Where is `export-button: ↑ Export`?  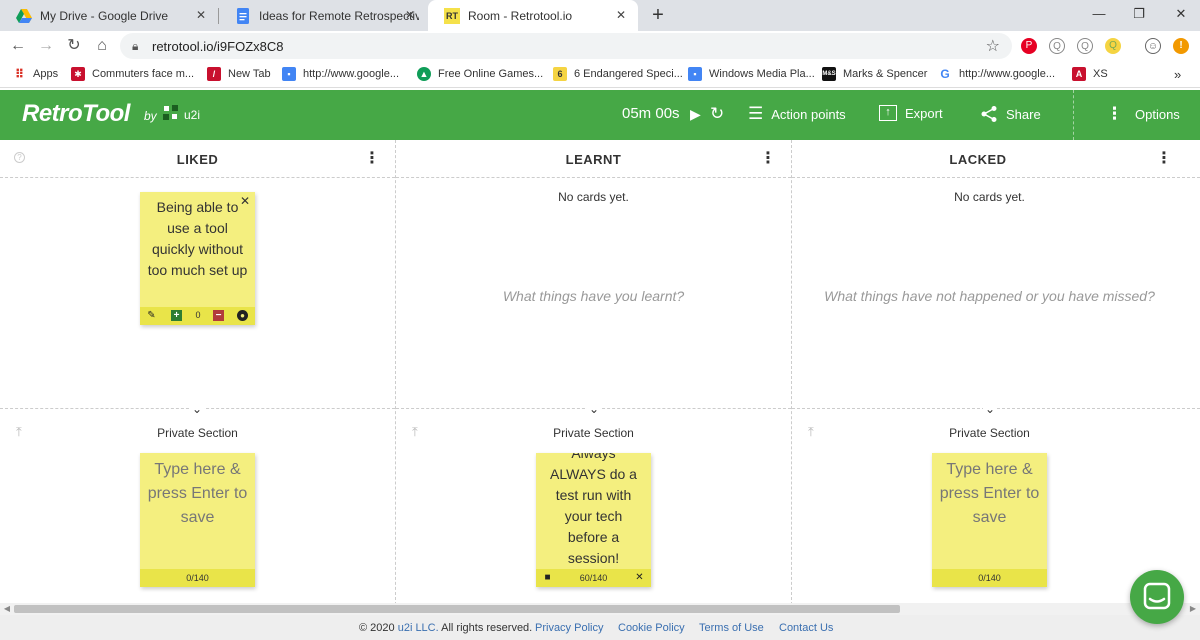
export-button: ↑ Export is located at coordinates (911, 113).